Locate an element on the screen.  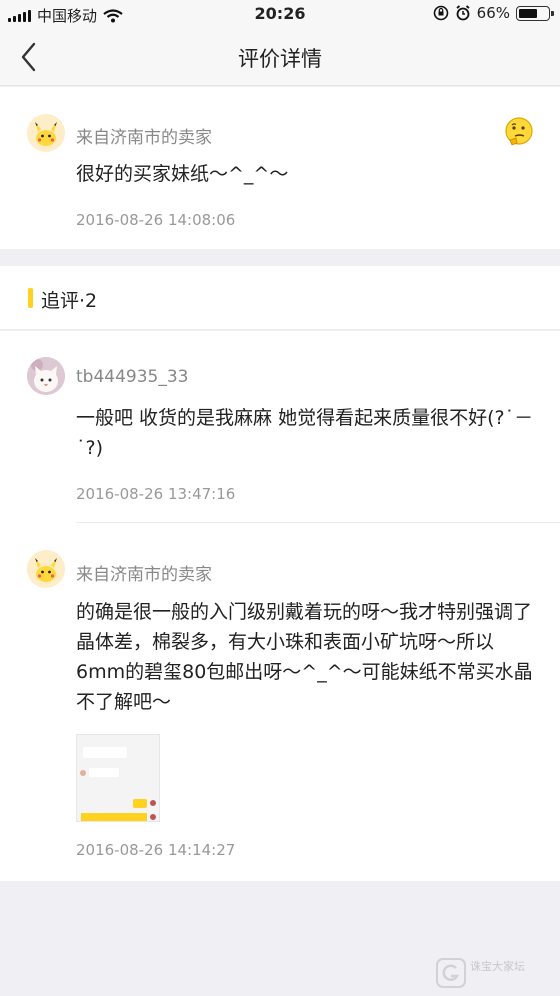
battery-icon is located at coordinates (535, 13).